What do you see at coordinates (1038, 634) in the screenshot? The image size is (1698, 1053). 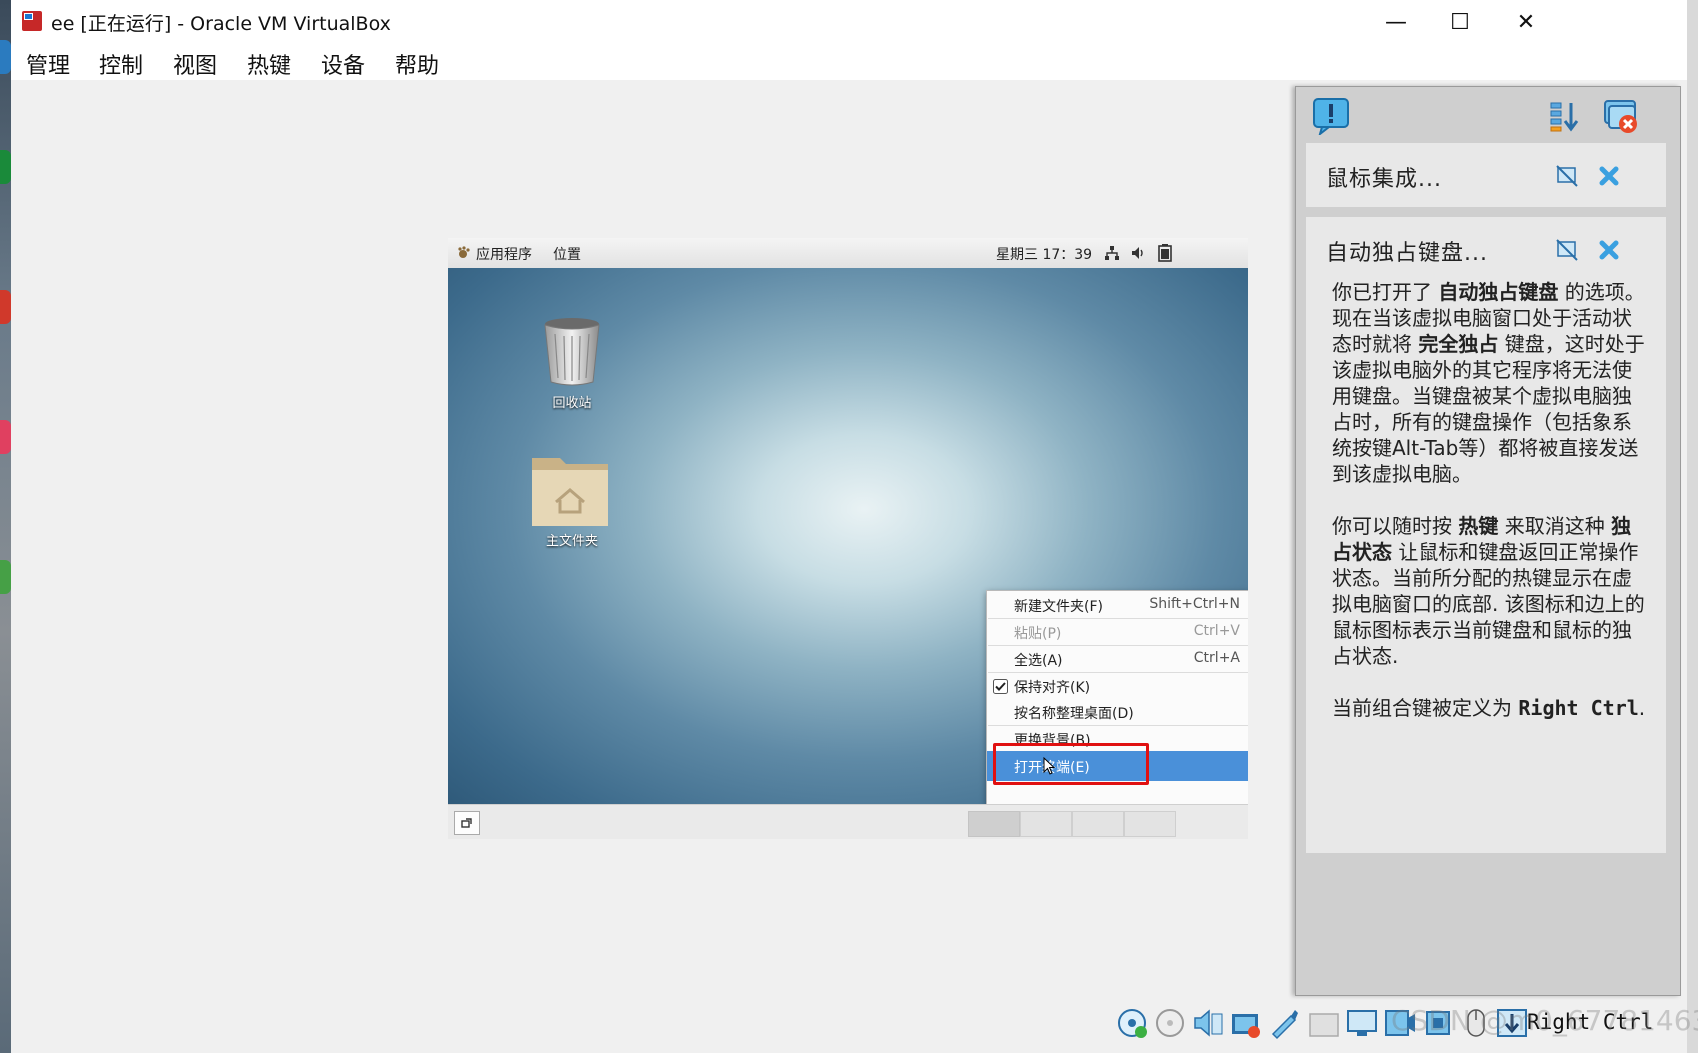 I see `menu-item-label: 粘贴(P)` at bounding box center [1038, 634].